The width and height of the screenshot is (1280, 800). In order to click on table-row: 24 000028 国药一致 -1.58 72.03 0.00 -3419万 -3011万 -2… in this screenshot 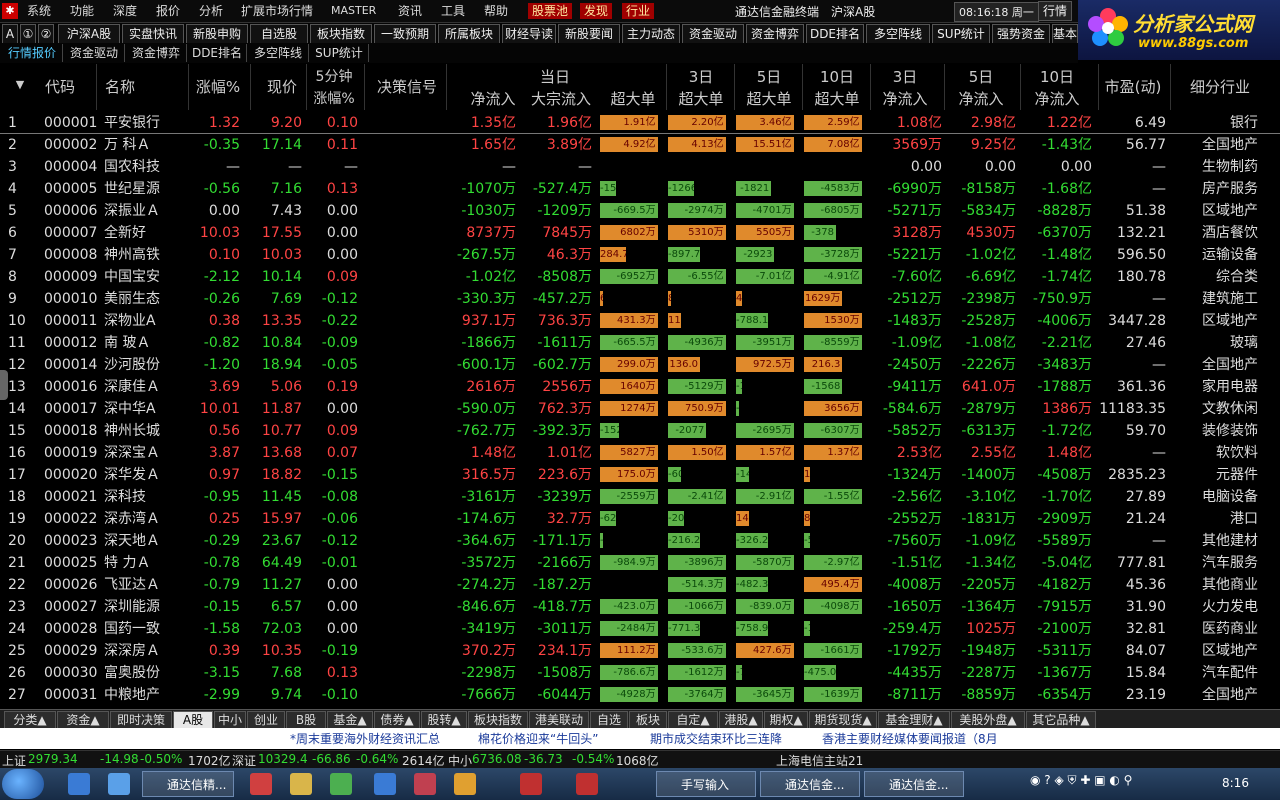, I will do `click(640, 628)`.